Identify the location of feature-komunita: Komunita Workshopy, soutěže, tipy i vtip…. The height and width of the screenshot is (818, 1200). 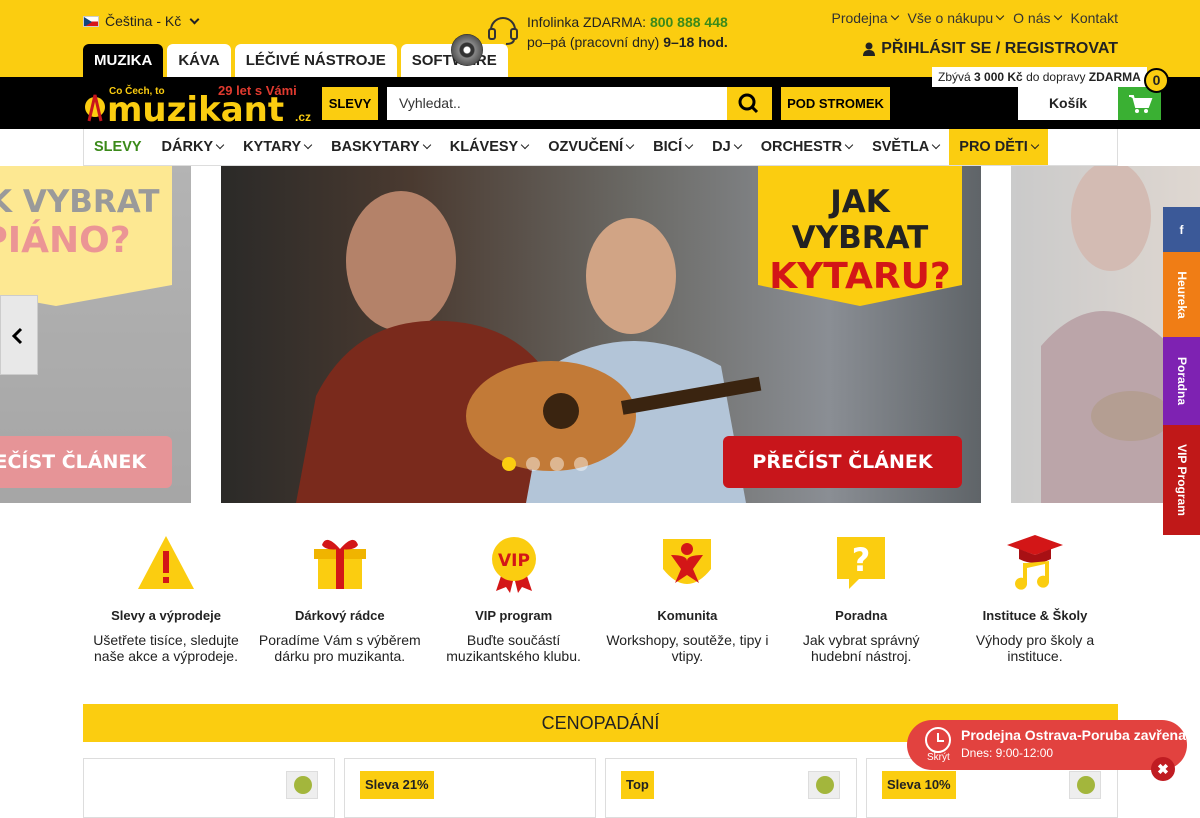
(687, 598).